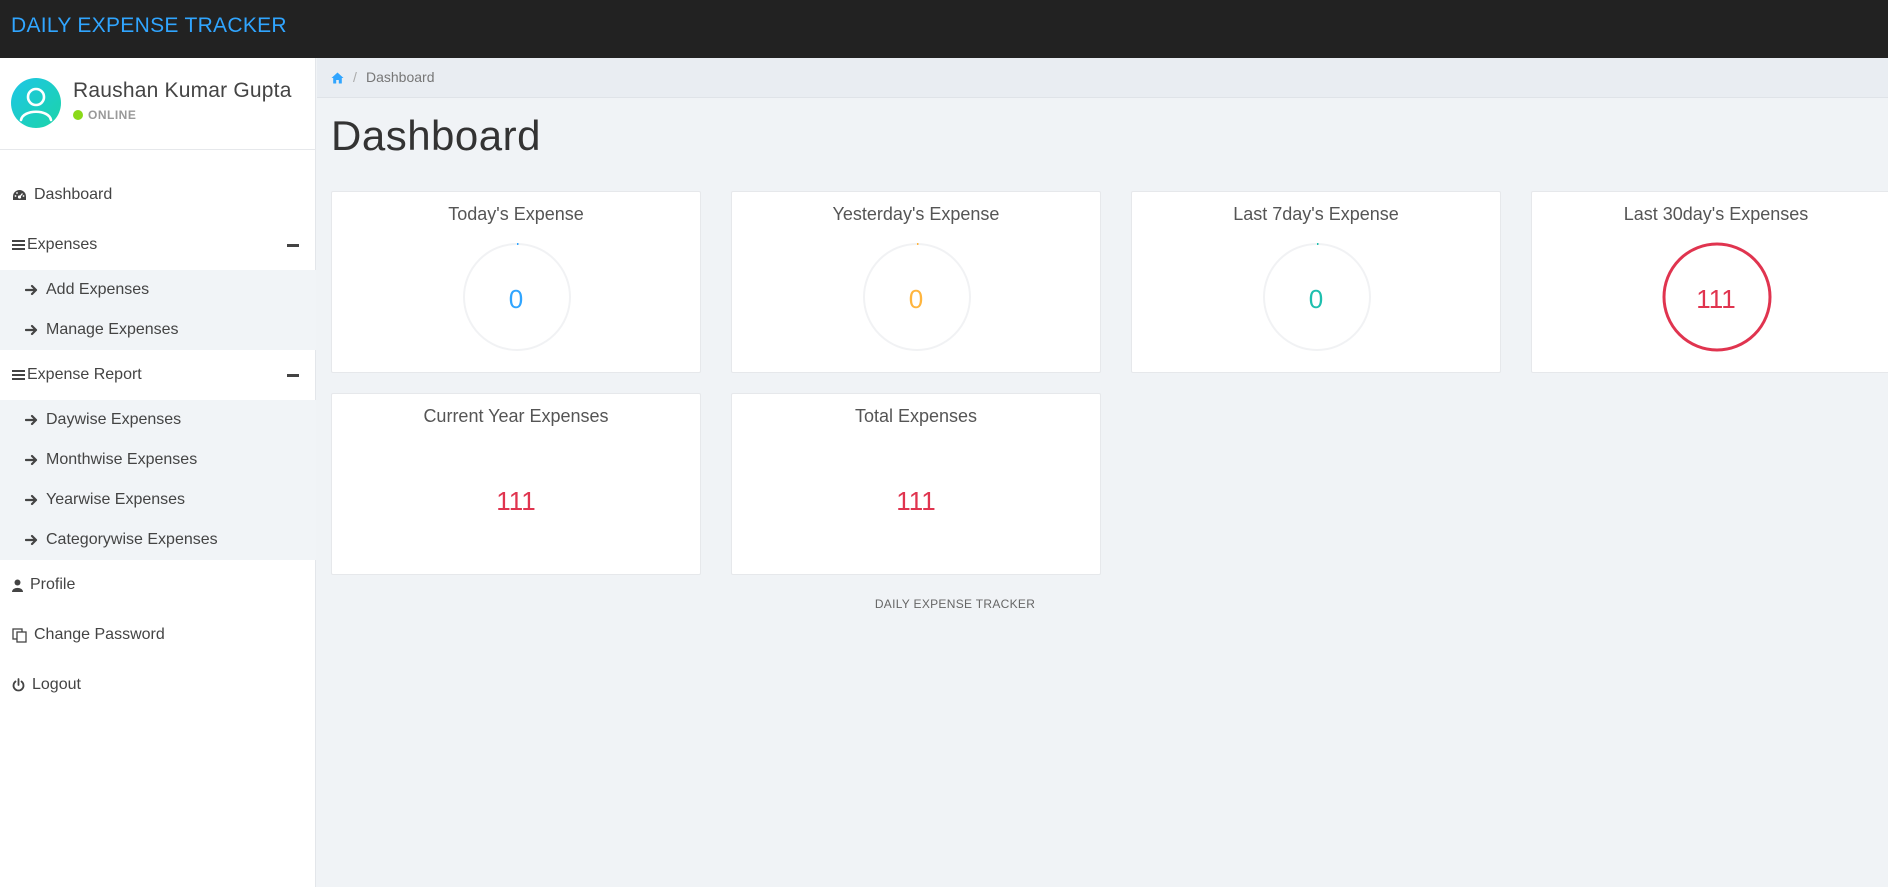 The height and width of the screenshot is (887, 1888). What do you see at coordinates (916, 214) in the screenshot?
I see `stat-card-title: Yesterday's Expense` at bounding box center [916, 214].